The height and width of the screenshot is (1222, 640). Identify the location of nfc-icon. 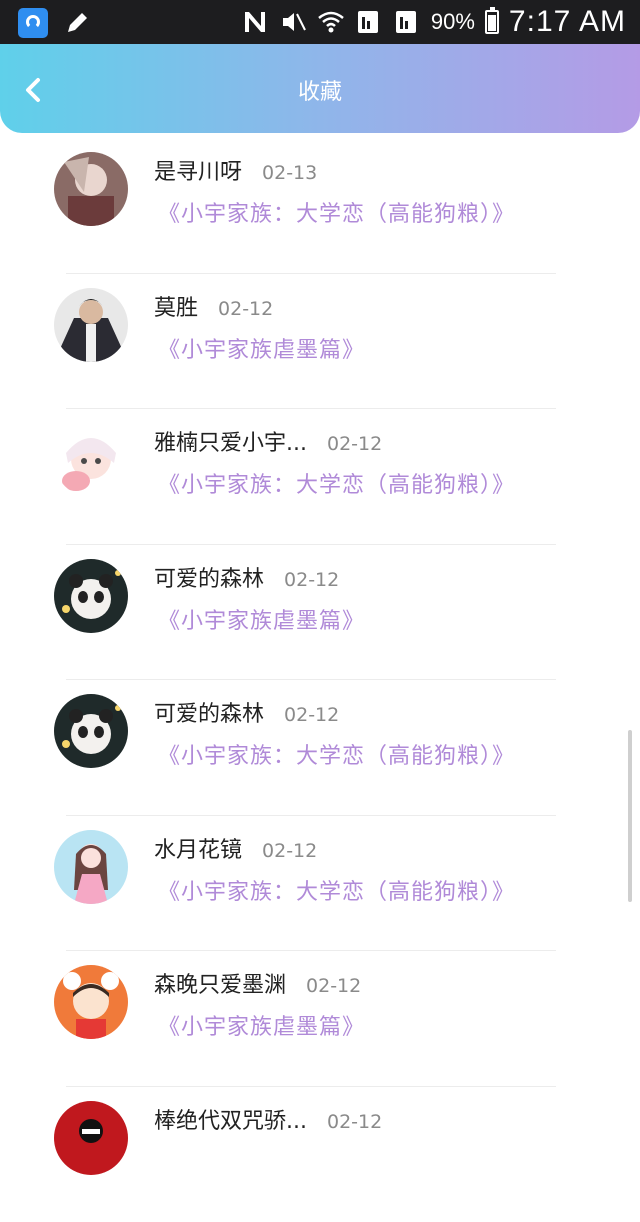
(255, 22).